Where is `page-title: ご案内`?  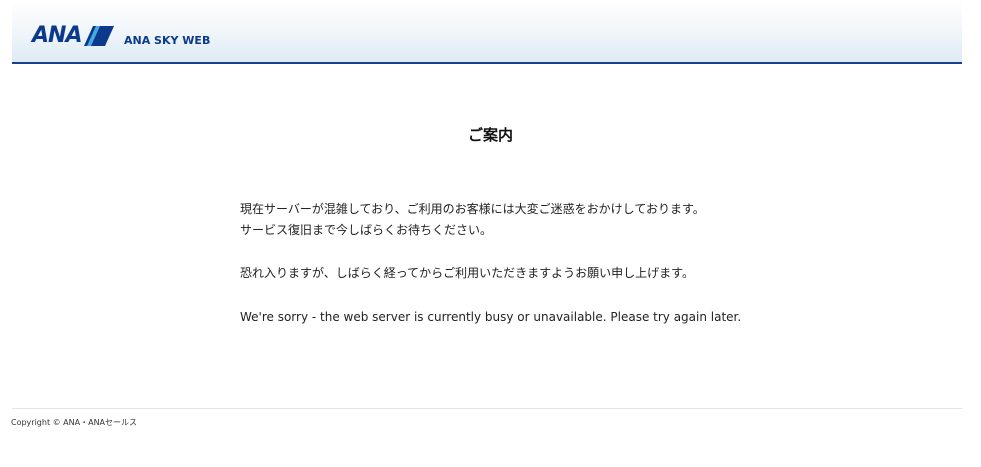 page-title: ご案内 is located at coordinates (490, 135).